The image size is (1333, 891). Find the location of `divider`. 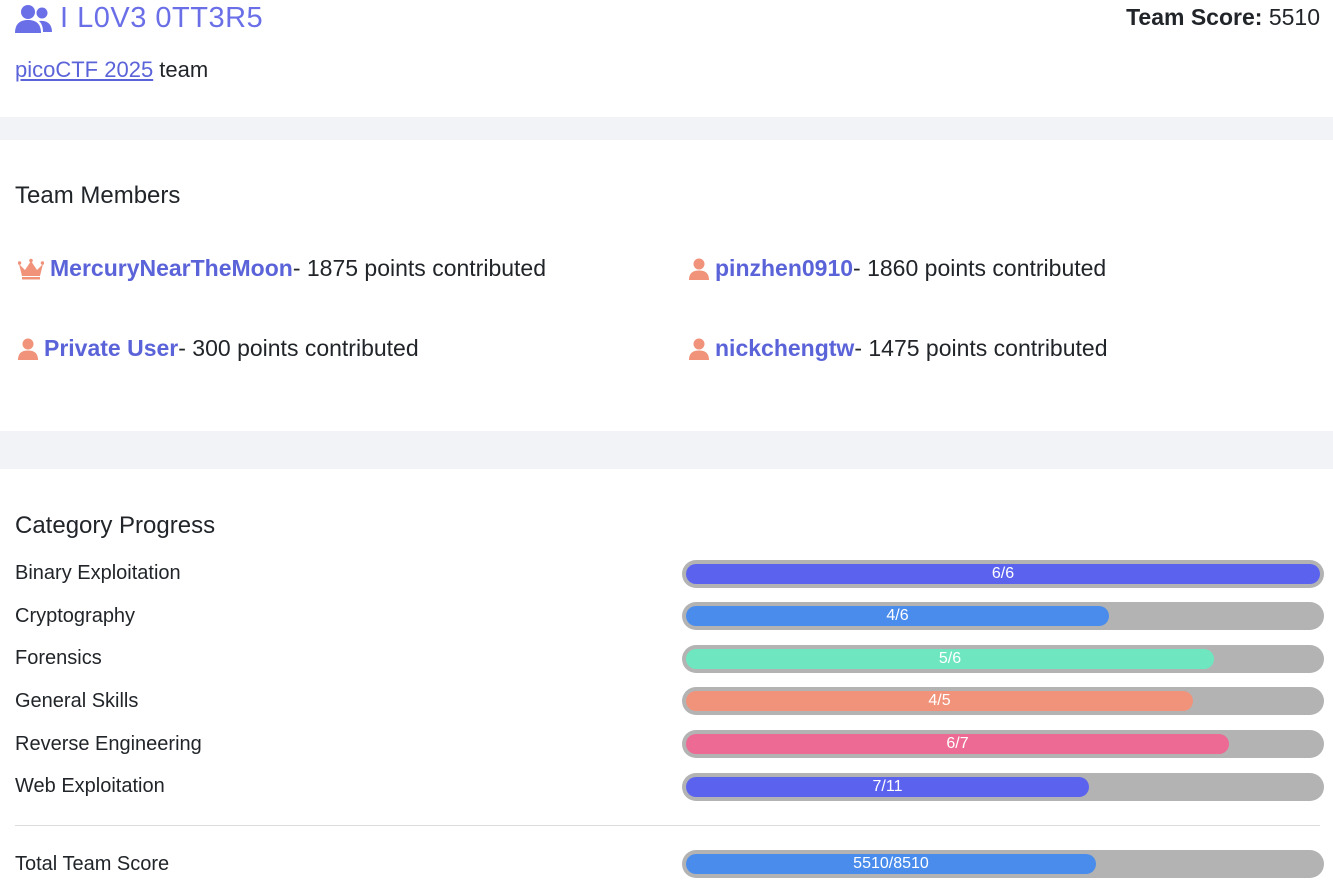

divider is located at coordinates (667, 825).